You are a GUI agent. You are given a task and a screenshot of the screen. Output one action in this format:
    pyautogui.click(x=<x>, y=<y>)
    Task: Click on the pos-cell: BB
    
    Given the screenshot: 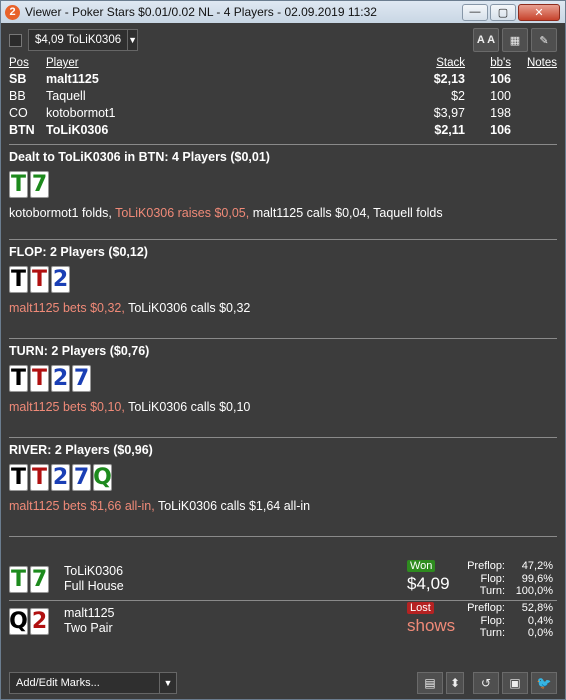 What is the action you would take?
    pyautogui.click(x=17, y=95)
    